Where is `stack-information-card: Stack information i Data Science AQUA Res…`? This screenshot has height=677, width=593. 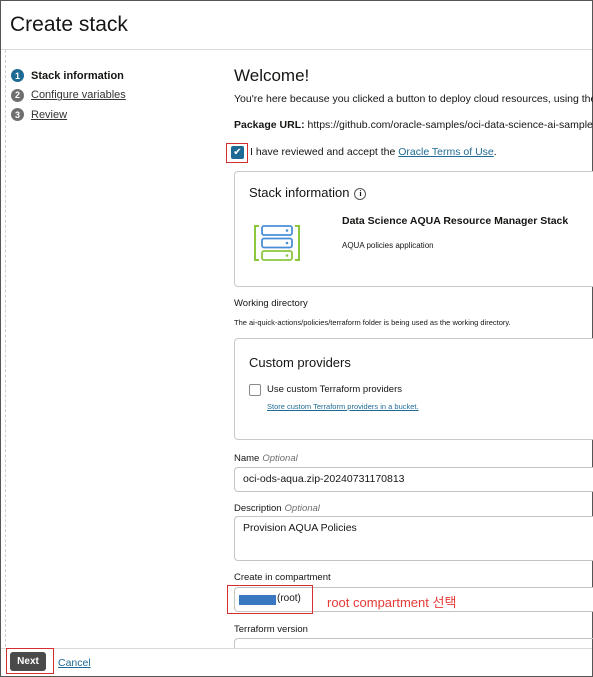
stack-information-card: Stack information i Data Science AQUA Res… is located at coordinates (413, 229).